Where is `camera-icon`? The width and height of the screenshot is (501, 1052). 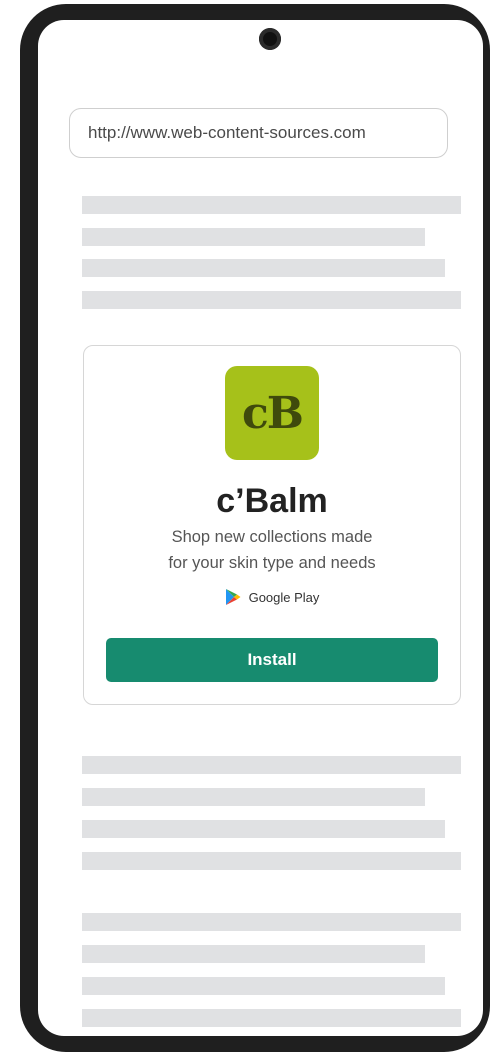 camera-icon is located at coordinates (270, 39).